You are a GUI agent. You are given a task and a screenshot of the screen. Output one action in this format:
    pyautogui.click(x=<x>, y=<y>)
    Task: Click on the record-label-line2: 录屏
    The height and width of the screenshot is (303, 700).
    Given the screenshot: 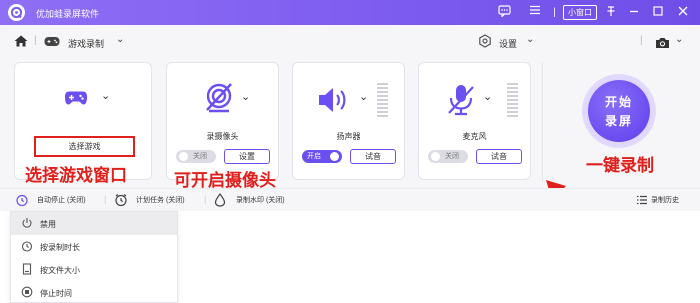 What is the action you would take?
    pyautogui.click(x=618, y=121)
    